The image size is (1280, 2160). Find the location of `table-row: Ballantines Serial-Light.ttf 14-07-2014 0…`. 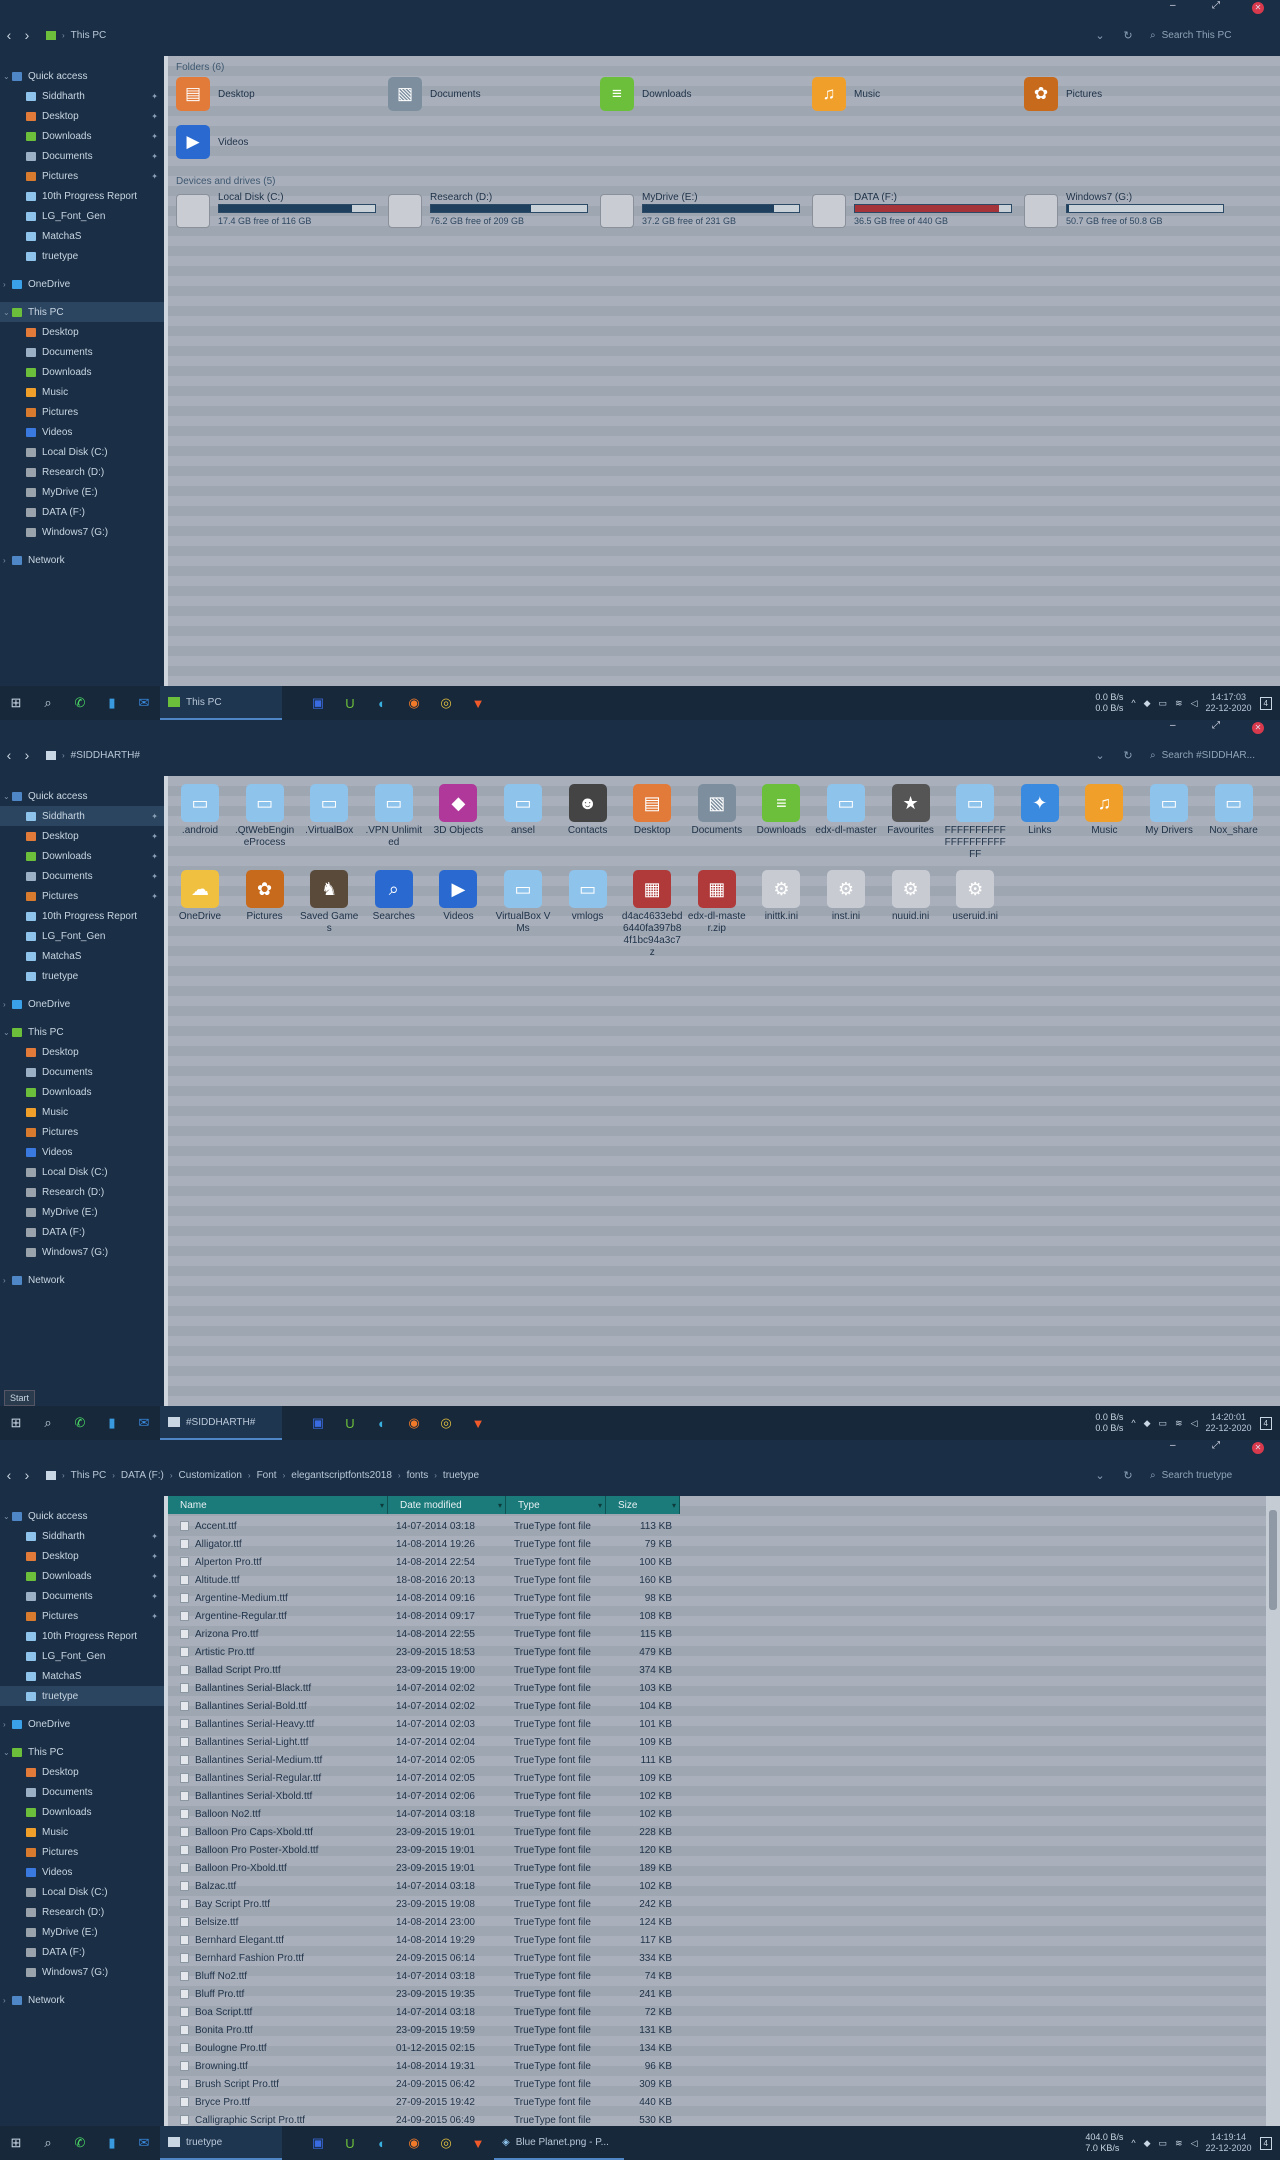

table-row: Ballantines Serial-Light.ttf 14-07-2014 0… is located at coordinates (424, 1742).